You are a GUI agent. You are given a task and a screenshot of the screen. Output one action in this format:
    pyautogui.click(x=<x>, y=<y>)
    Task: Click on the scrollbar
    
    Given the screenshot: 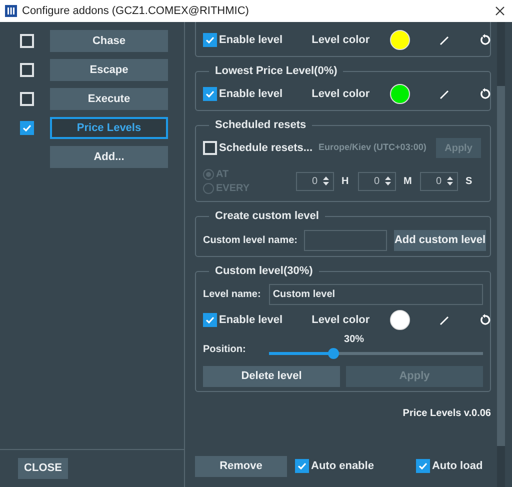 What is the action you would take?
    pyautogui.click(x=501, y=254)
    